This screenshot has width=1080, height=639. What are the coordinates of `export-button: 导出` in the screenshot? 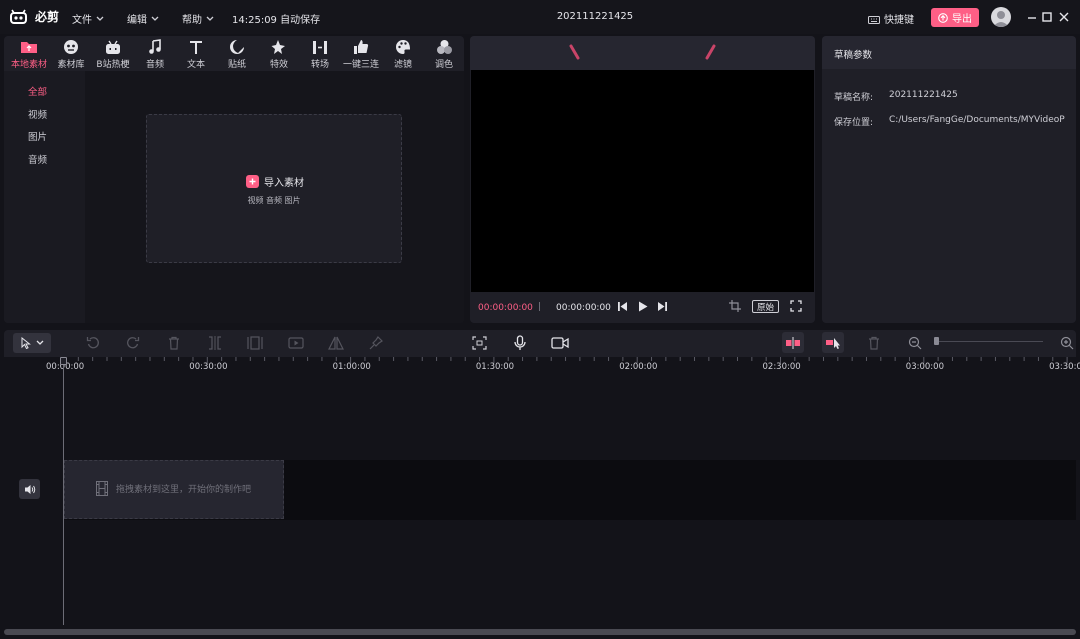 It's located at (955, 17).